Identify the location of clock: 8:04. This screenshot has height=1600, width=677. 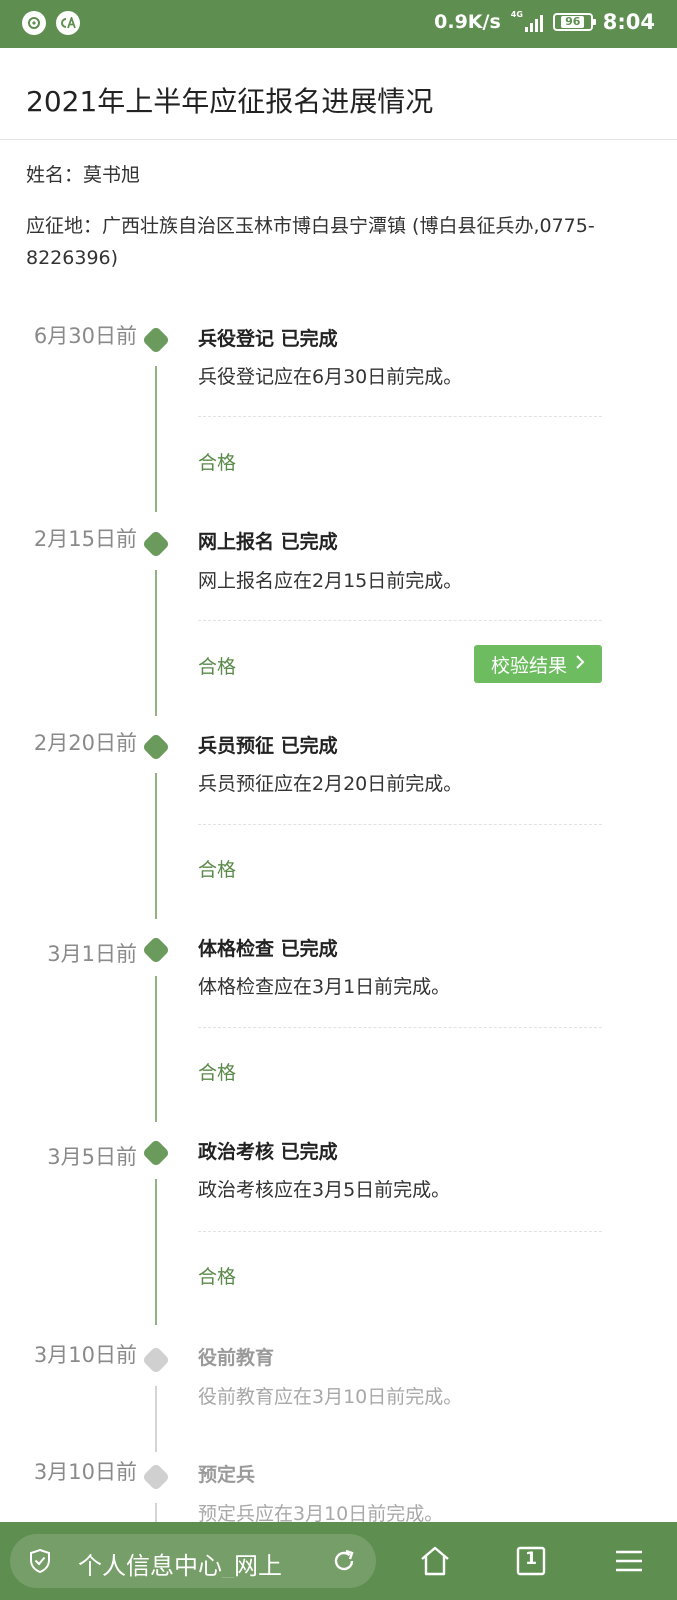
(628, 22).